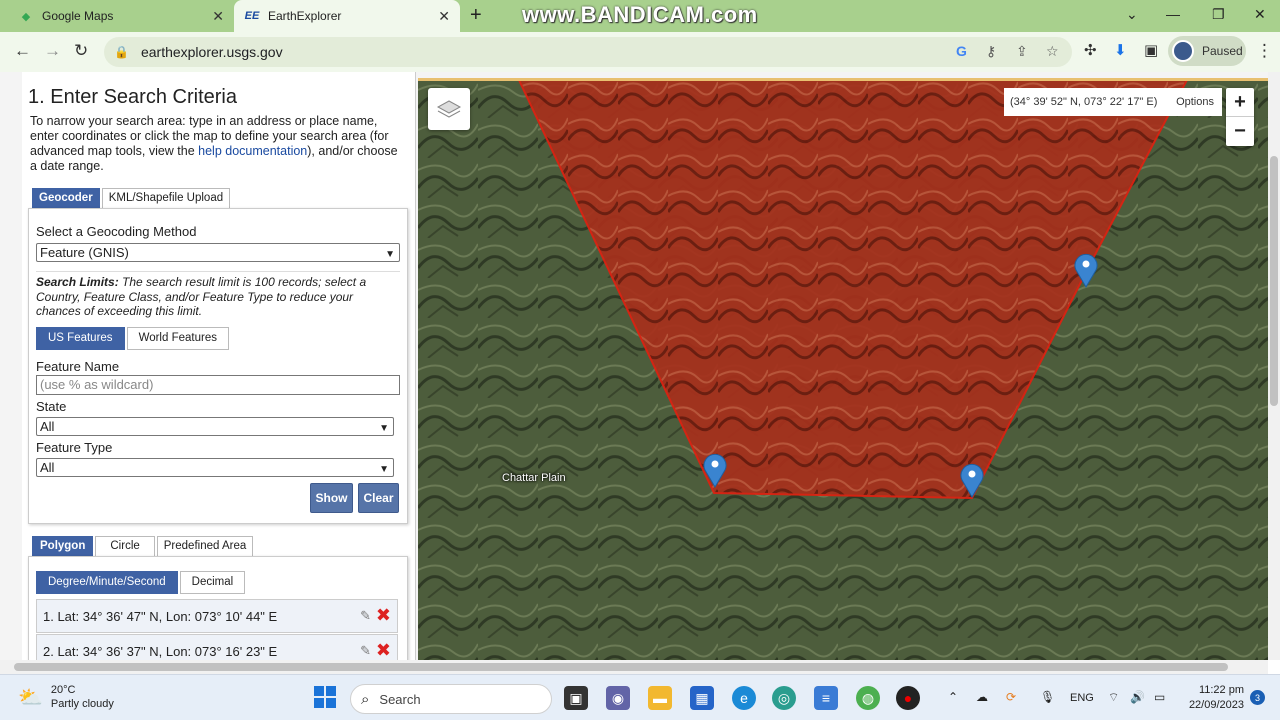 The width and height of the screenshot is (1280, 720). Describe the element at coordinates (449, 109) in the screenshot. I see `layers-button` at that location.